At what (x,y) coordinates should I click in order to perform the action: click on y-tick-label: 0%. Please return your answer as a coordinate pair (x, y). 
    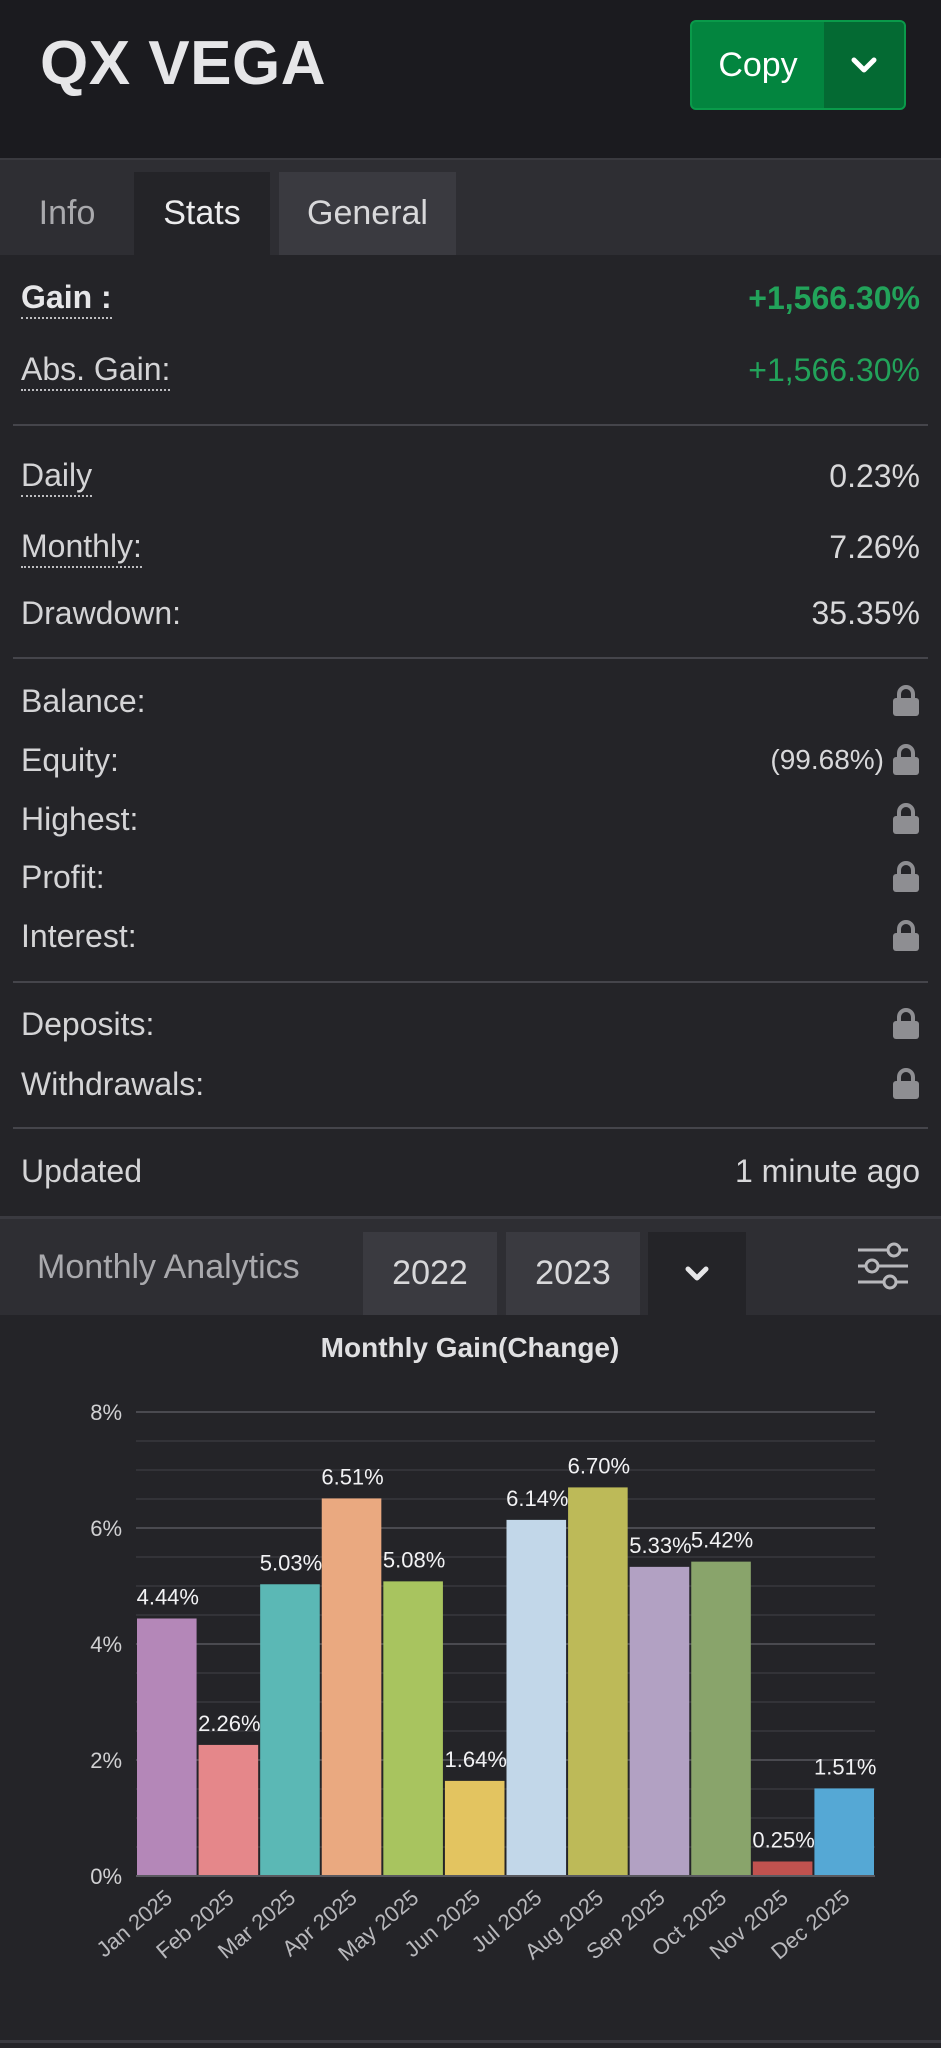
    Looking at the image, I should click on (106, 1876).